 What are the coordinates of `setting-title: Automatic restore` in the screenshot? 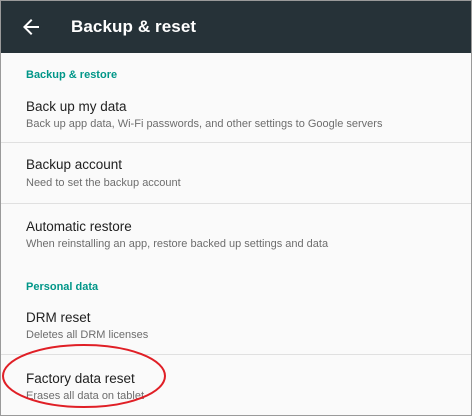 It's located at (79, 226).